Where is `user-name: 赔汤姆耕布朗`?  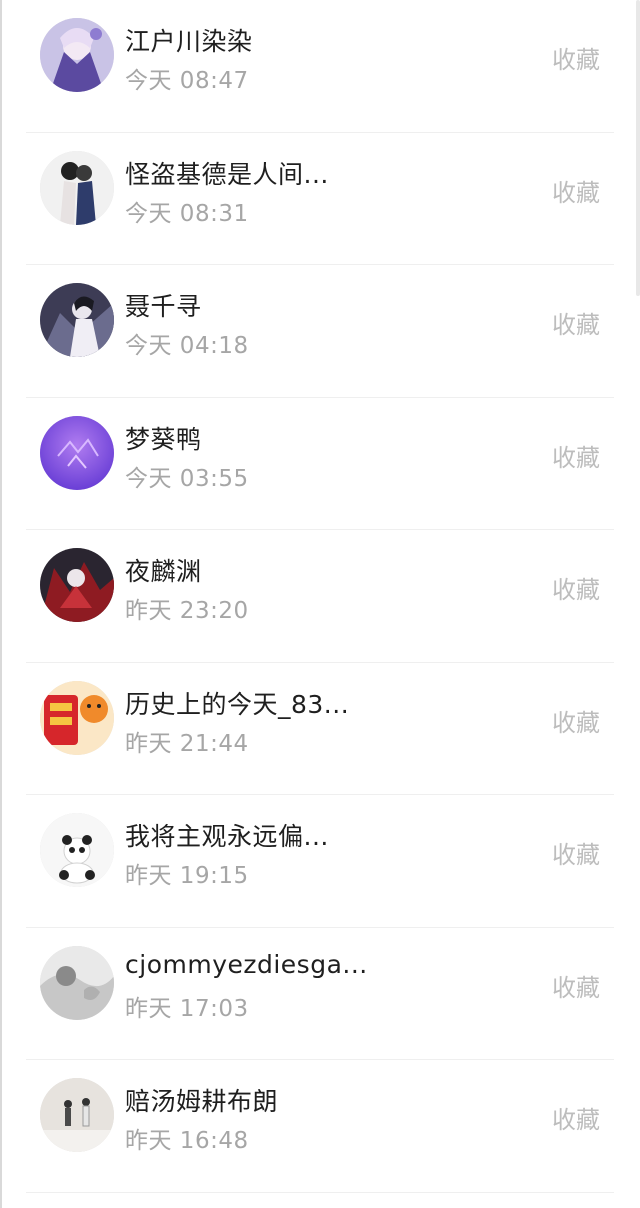 user-name: 赔汤姆耕布朗 is located at coordinates (201, 1100).